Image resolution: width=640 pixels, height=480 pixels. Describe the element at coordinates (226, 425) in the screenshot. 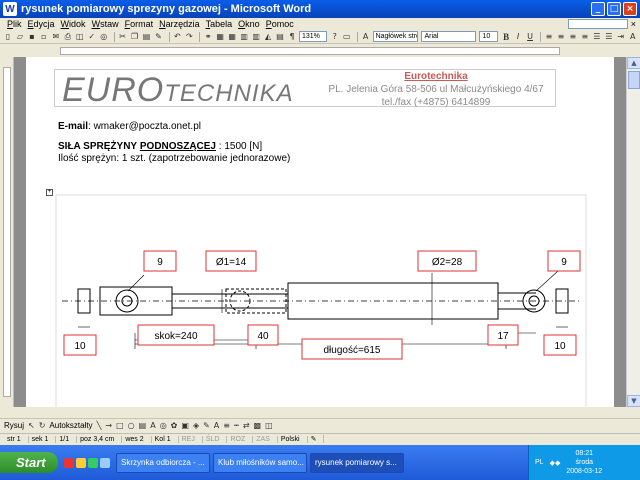

I see `line-style-icon: ≡` at that location.